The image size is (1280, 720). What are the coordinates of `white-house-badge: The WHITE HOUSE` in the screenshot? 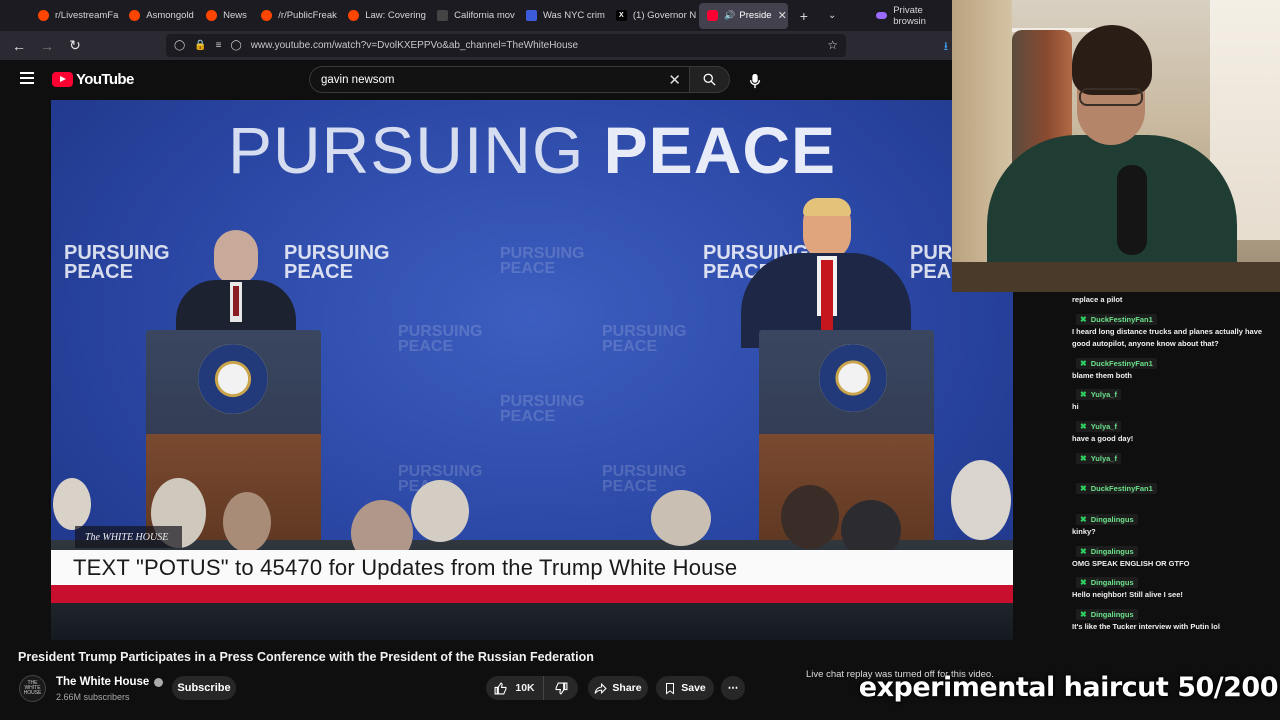 It's located at (129, 537).